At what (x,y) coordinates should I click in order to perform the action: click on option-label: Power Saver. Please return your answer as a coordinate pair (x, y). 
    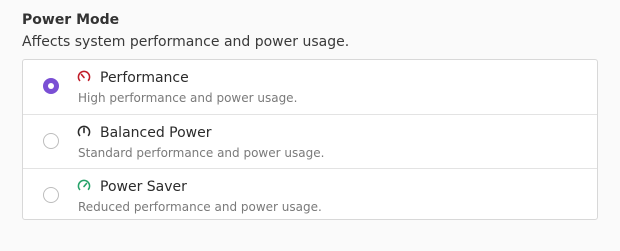
    Looking at the image, I should click on (143, 187).